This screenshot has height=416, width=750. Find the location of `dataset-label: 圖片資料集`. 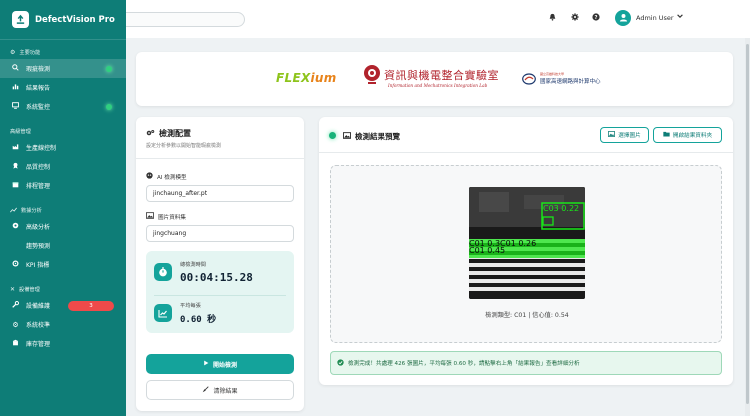

dataset-label: 圖片資料集 is located at coordinates (166, 216).